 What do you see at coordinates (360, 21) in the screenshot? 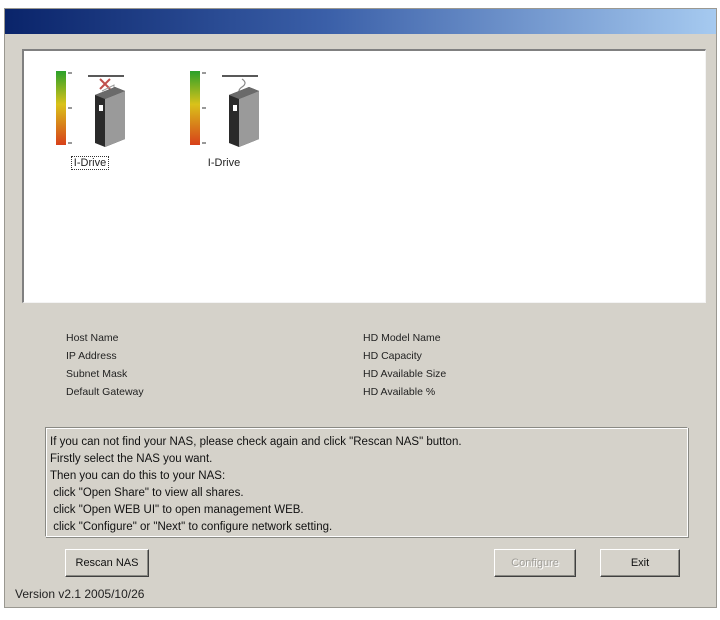
I see `title-bar` at bounding box center [360, 21].